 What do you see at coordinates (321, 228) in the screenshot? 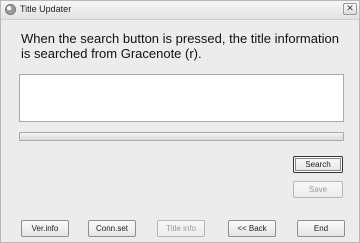
I see `end-button: End` at bounding box center [321, 228].